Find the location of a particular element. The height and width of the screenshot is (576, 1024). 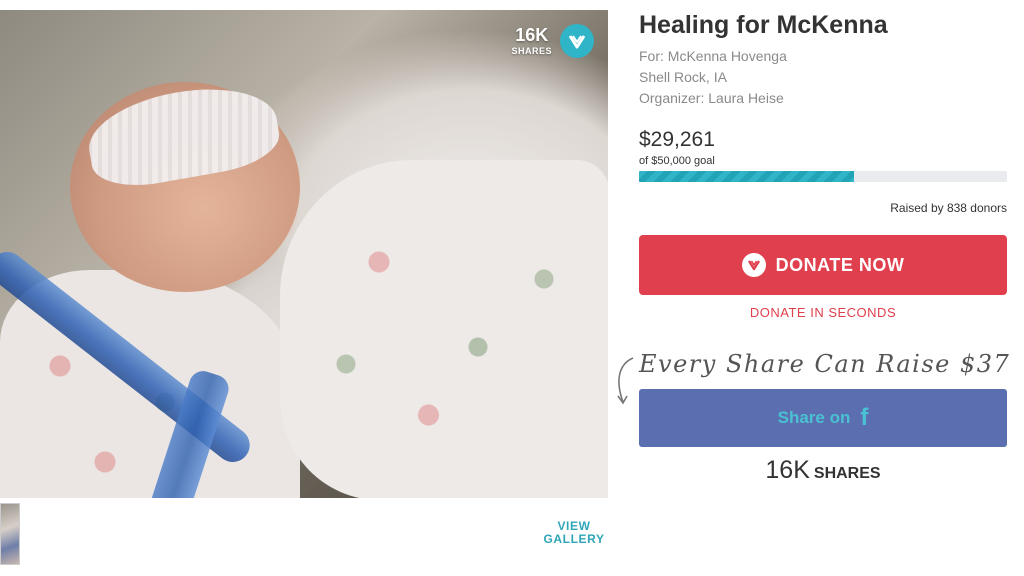

share-on-facebook-button: Share on f is located at coordinates (823, 418).